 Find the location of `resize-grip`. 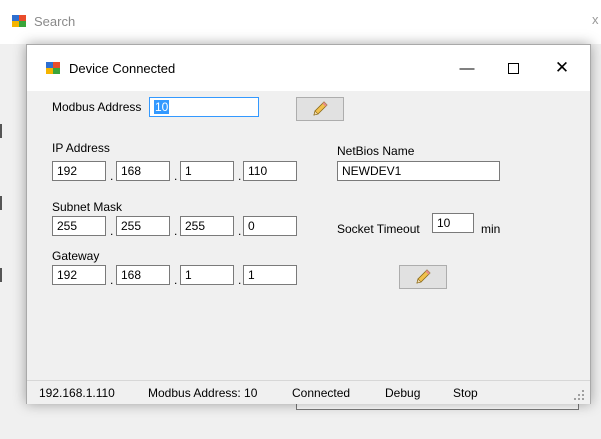

resize-grip is located at coordinates (580, 396).